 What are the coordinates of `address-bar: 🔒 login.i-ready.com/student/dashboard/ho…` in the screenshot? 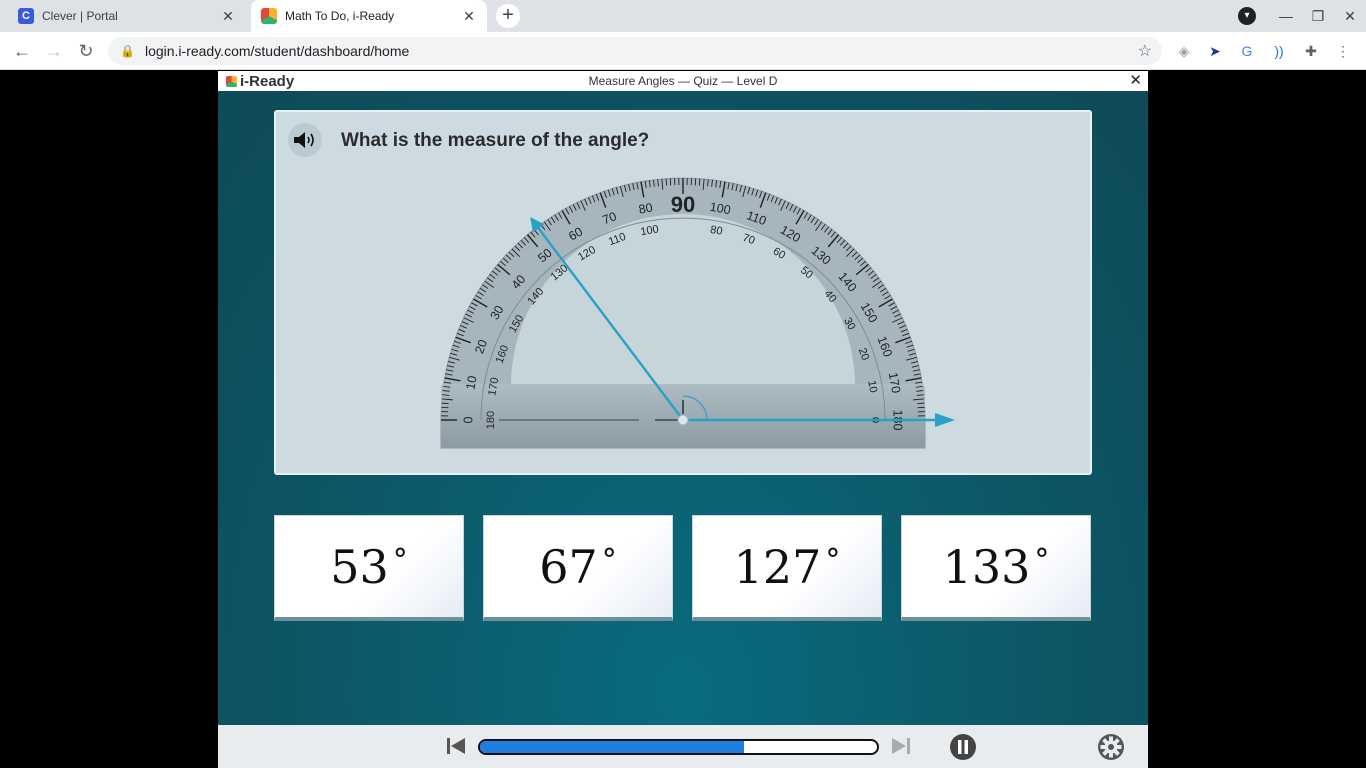 It's located at (635, 51).